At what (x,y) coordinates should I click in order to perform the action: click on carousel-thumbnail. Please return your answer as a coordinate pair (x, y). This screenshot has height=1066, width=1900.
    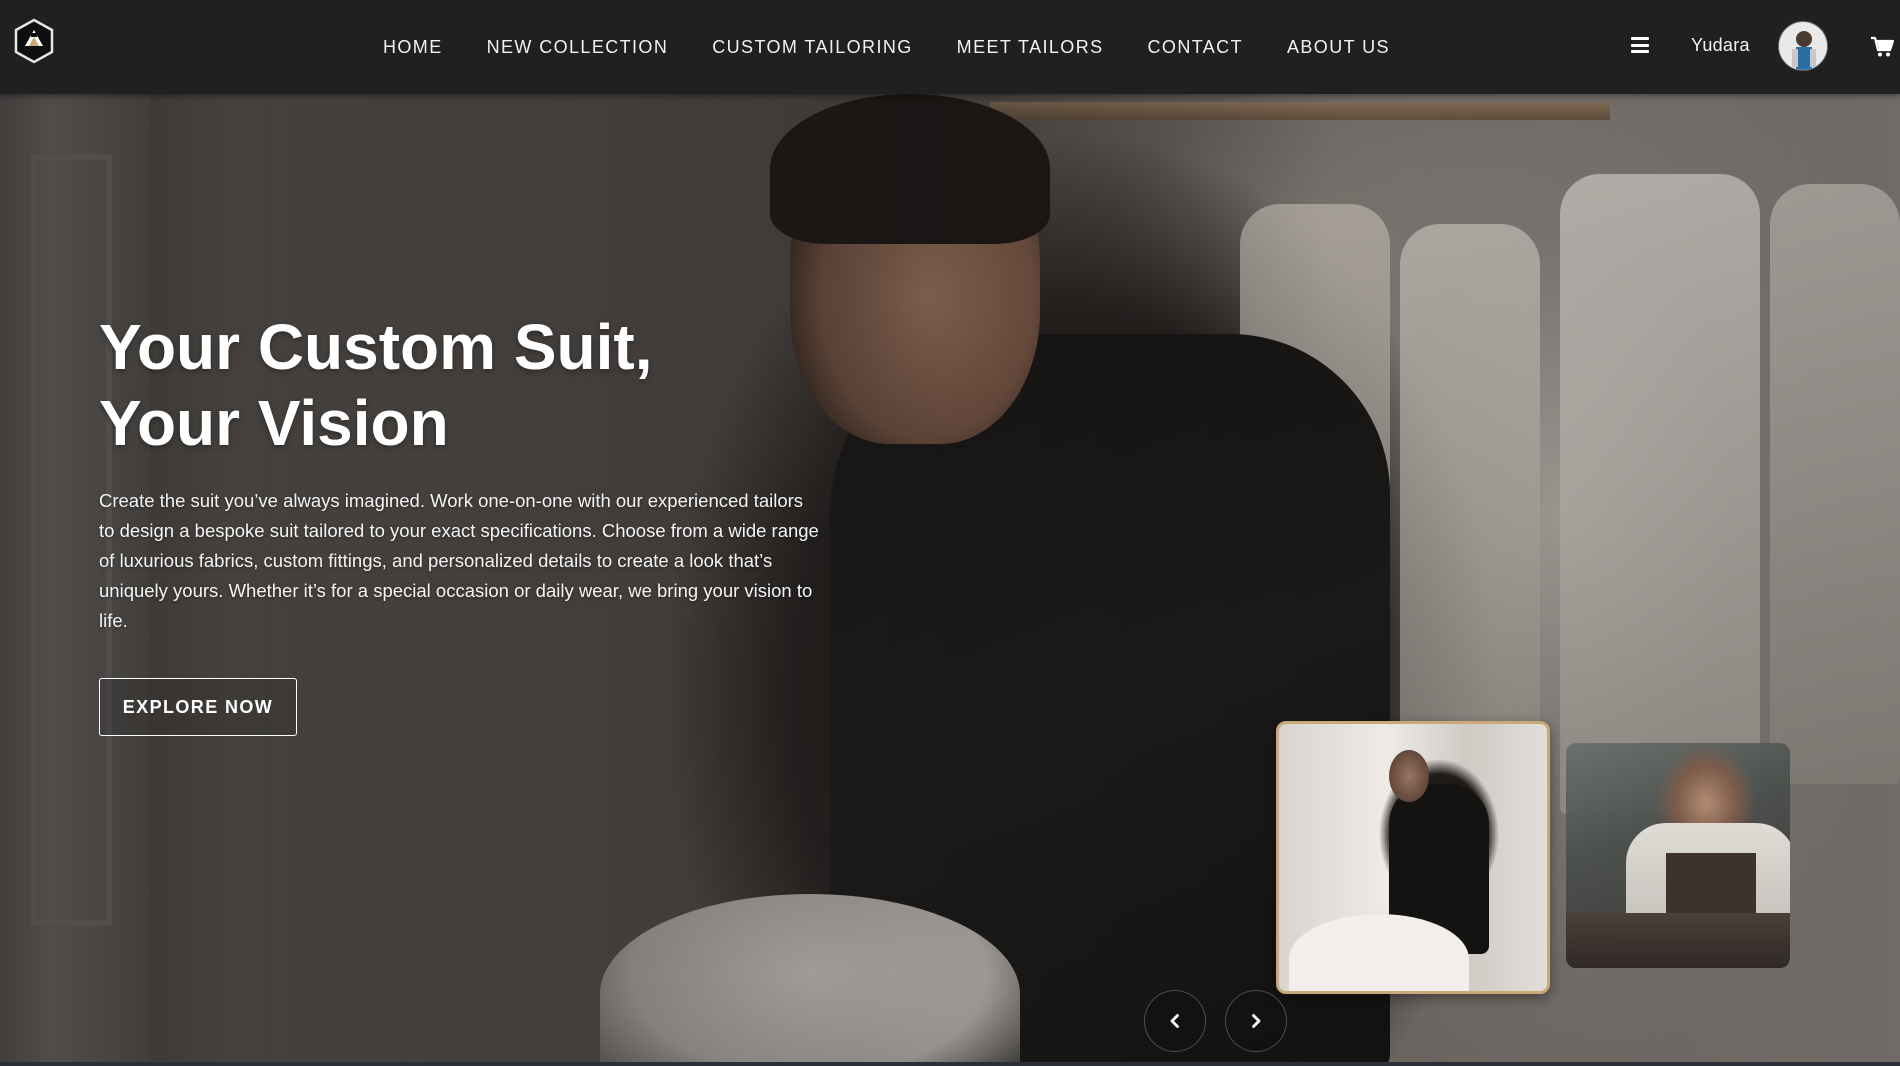
    Looking at the image, I should click on (1678, 855).